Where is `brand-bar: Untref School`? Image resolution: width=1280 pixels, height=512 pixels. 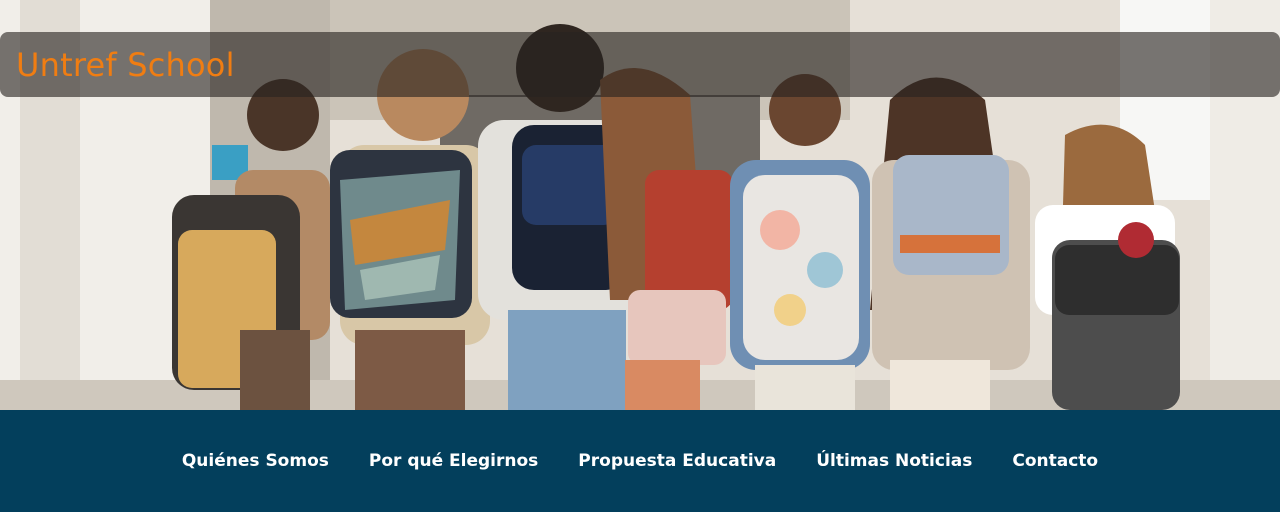
brand-bar: Untref School is located at coordinates (640, 64).